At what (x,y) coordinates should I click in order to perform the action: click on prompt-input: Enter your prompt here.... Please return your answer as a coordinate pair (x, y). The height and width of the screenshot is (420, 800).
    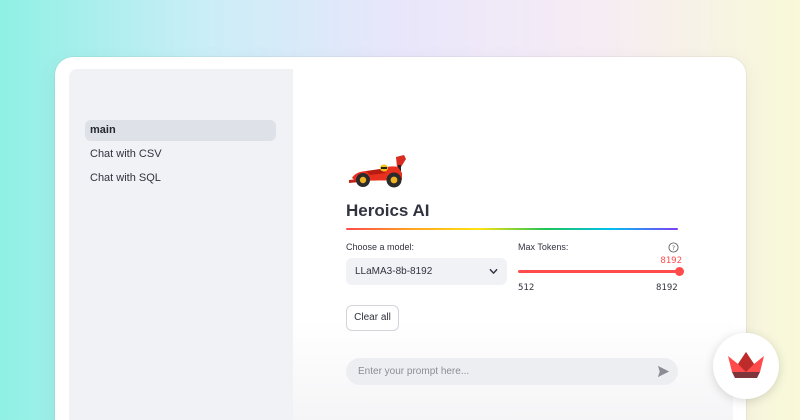
    Looking at the image, I should click on (512, 371).